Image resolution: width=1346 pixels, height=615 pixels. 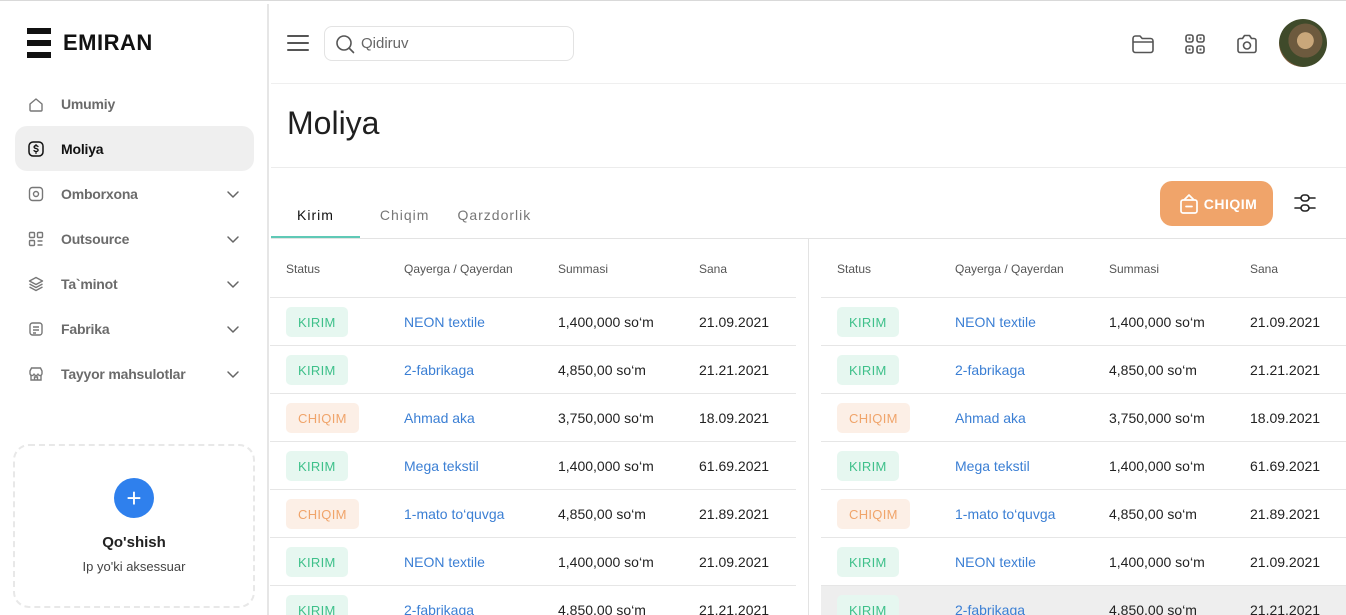 What do you see at coordinates (134, 238) in the screenshot?
I see `sidebar-item-outsource: Outsource` at bounding box center [134, 238].